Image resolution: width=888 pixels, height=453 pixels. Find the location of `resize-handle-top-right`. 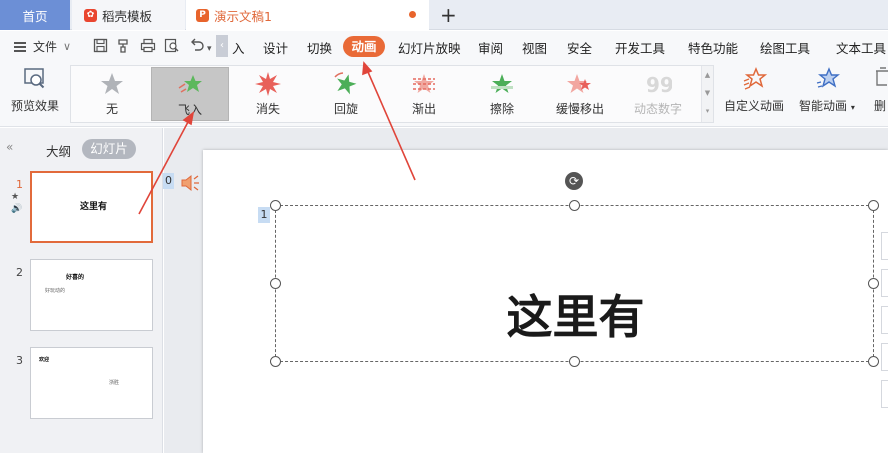

resize-handle-top-right is located at coordinates (873, 205).